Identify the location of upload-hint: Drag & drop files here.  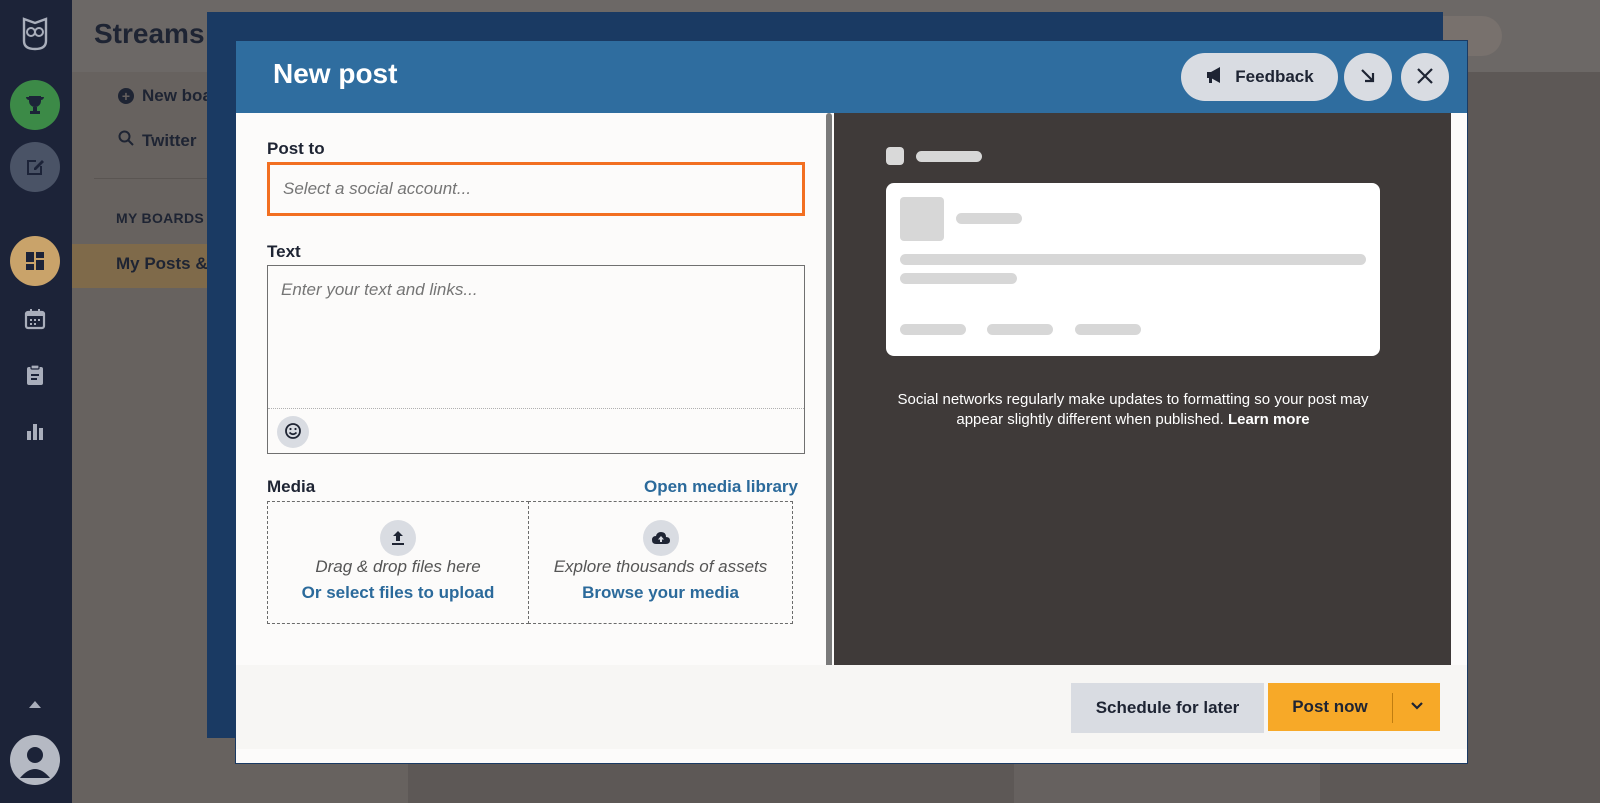
(398, 566).